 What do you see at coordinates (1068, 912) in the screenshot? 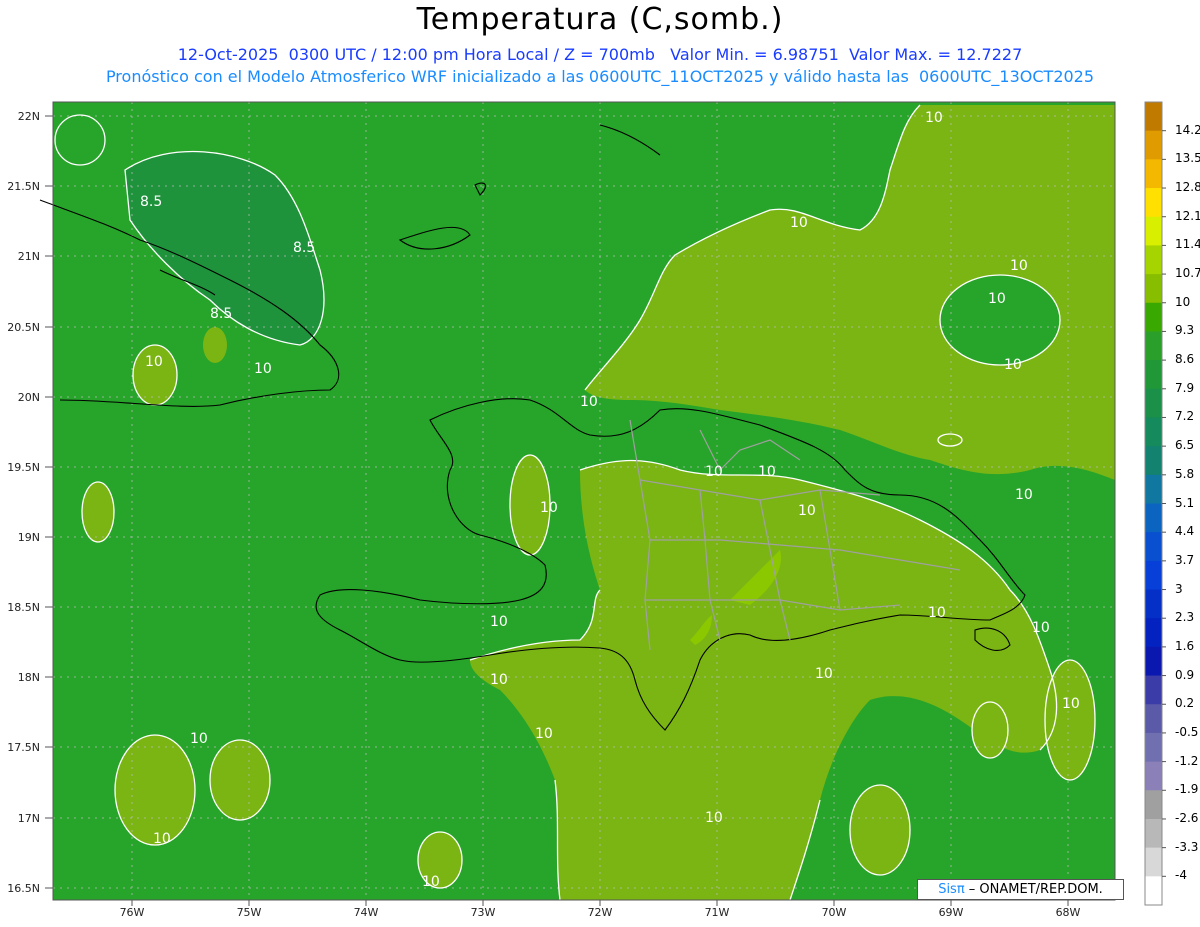
I see `lon-tick-label: 68W` at bounding box center [1068, 912].